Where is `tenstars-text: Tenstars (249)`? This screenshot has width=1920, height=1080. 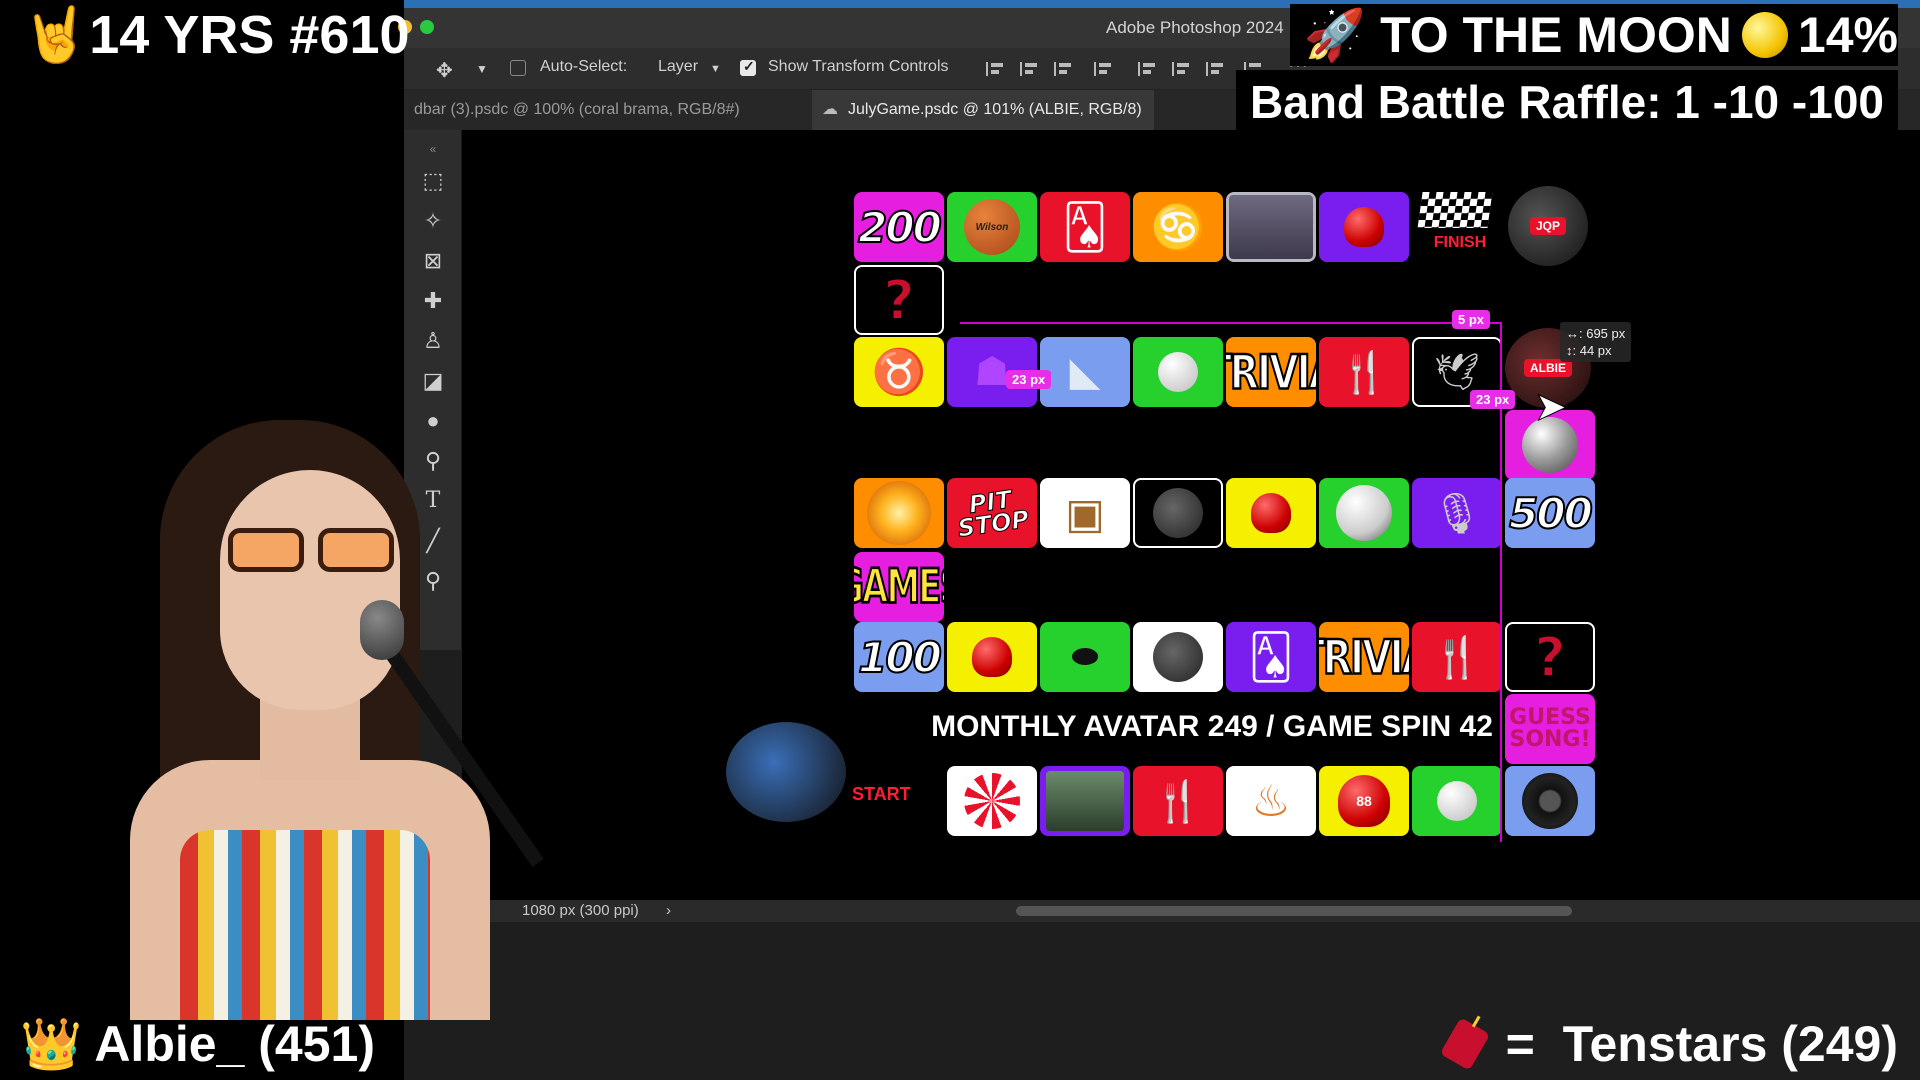
tenstars-text: Tenstars (249) is located at coordinates (1730, 1044).